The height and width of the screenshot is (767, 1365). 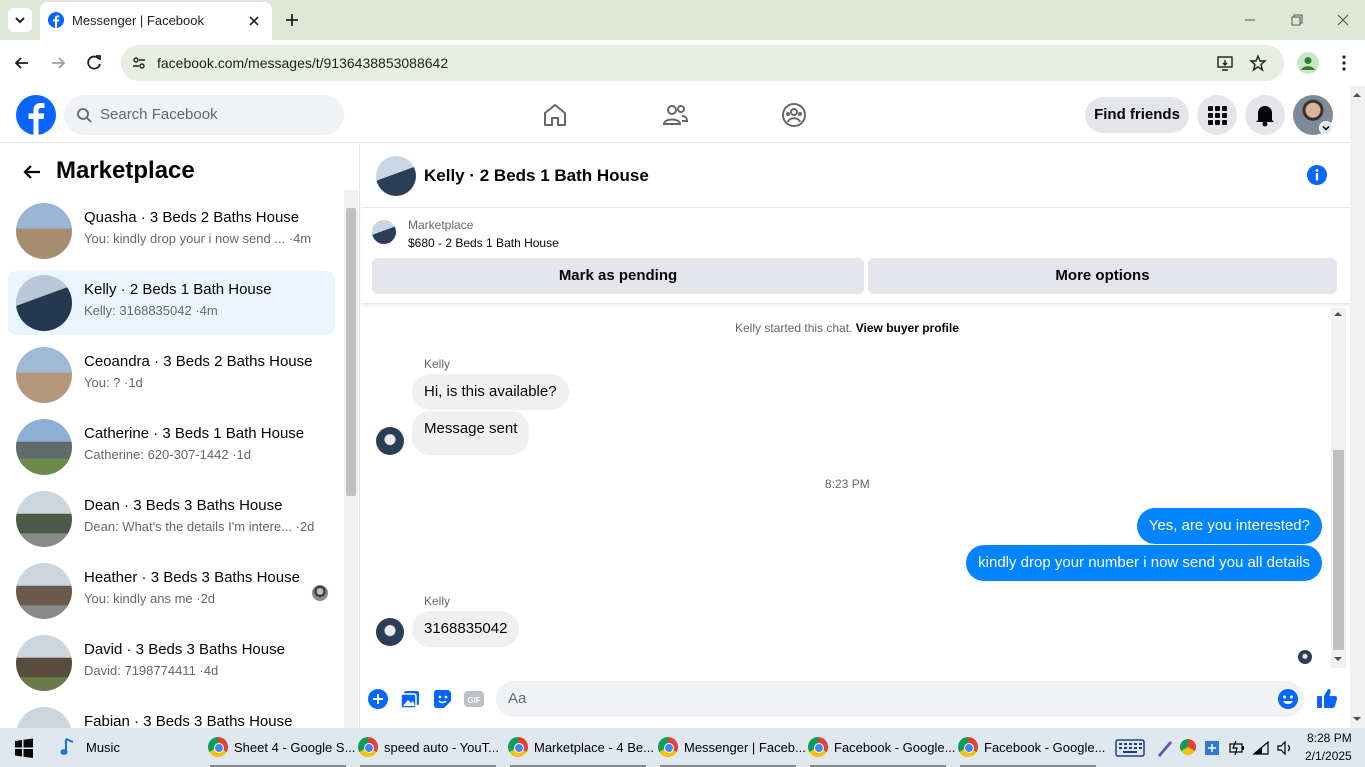 I want to click on sidebar-title: Marketplace, so click(x=125, y=170).